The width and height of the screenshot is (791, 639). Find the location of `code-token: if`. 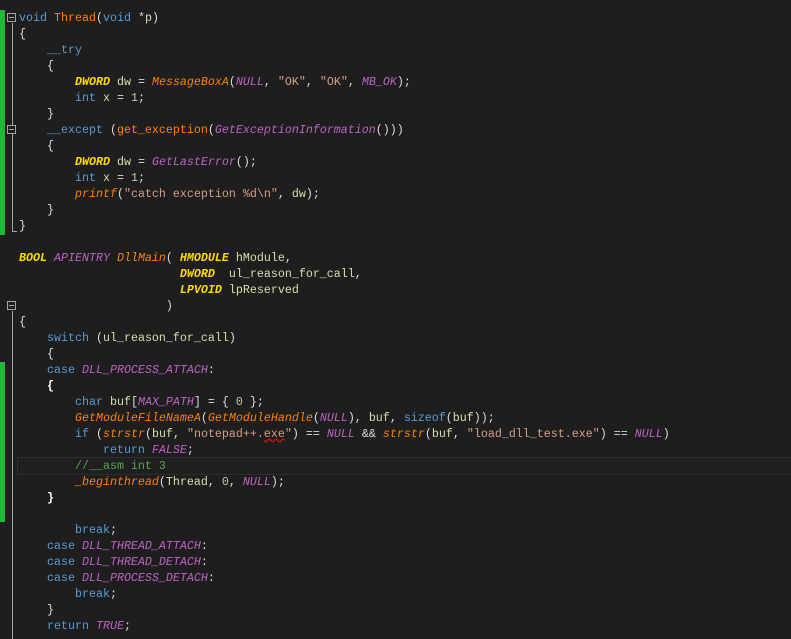

code-token: if is located at coordinates (81, 434).